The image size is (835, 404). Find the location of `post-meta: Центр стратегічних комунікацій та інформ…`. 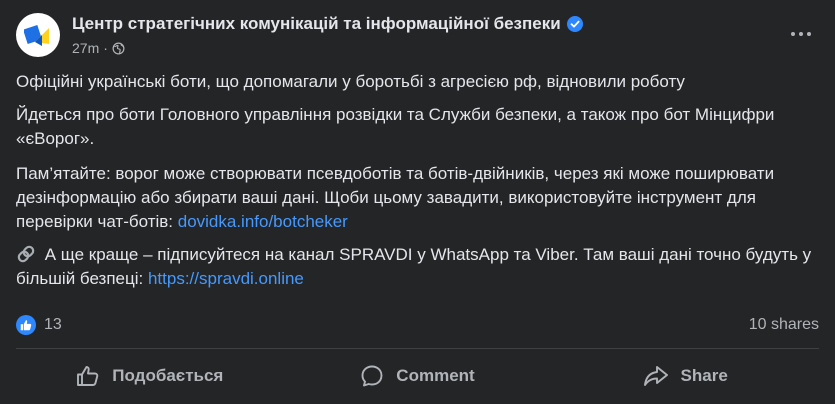

post-meta: Центр стратегічних комунікацій та інформ… is located at coordinates (327, 34).